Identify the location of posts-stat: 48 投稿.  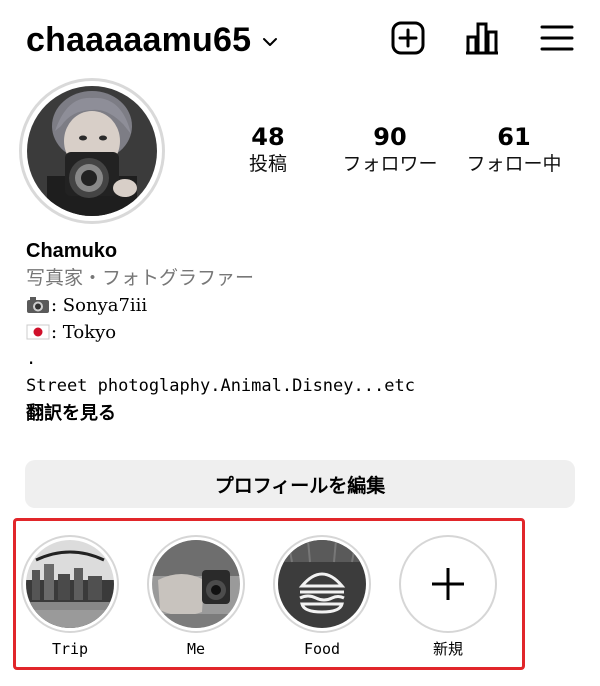
(268, 150).